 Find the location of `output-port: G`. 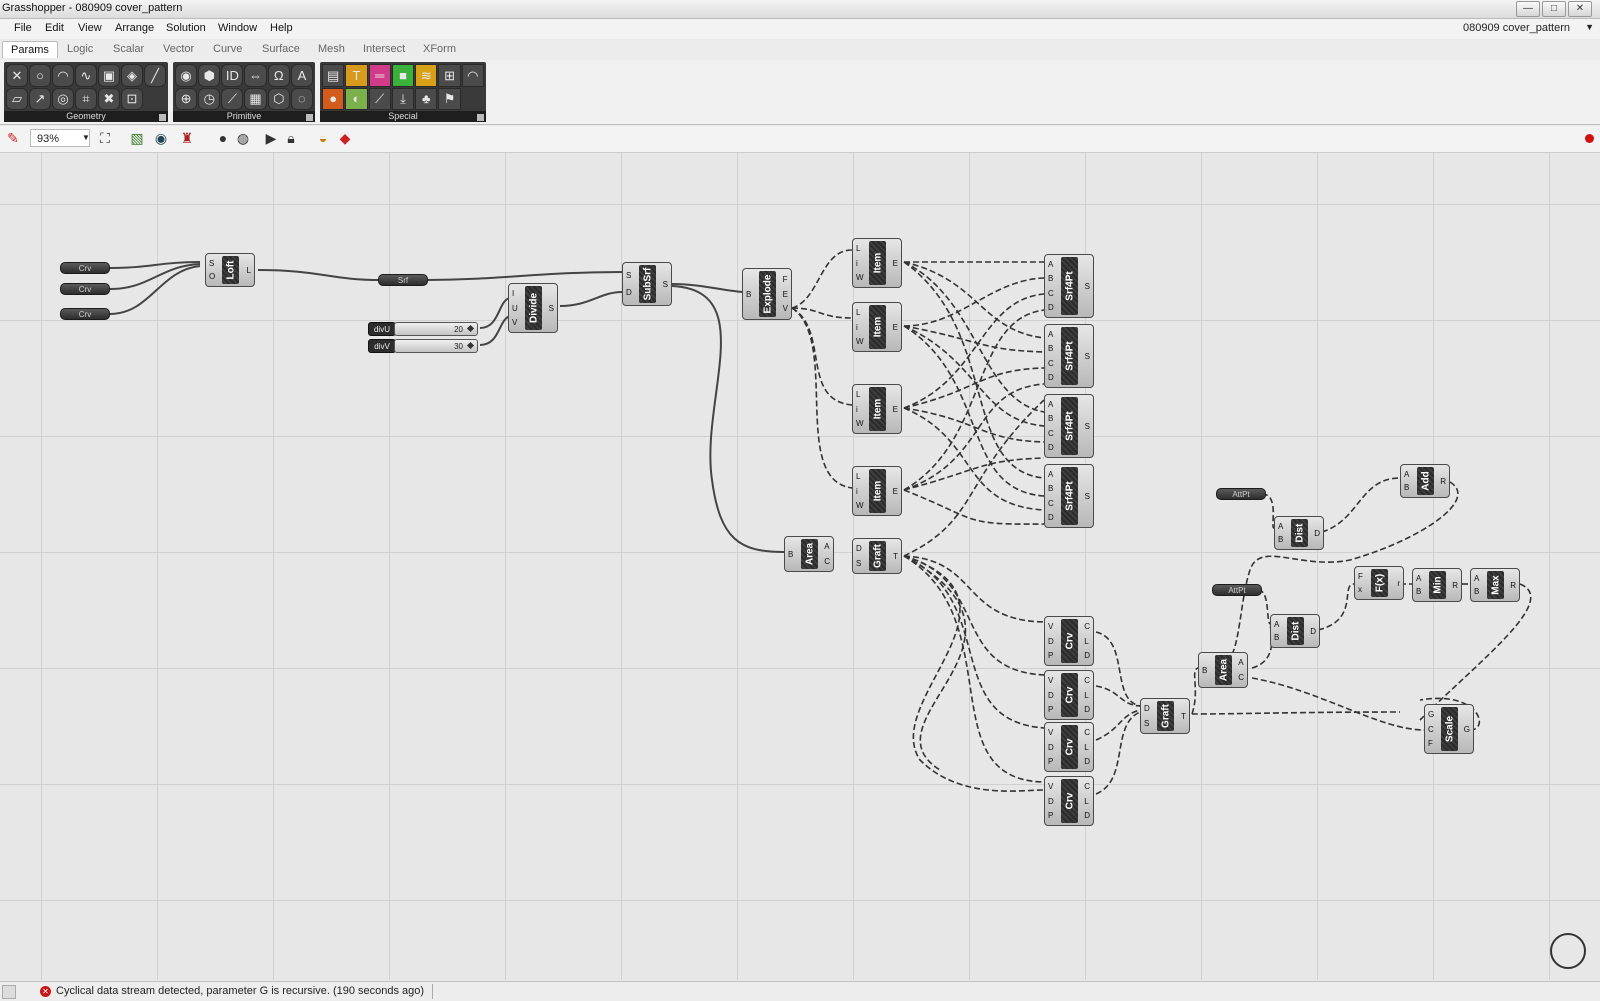

output-port: G is located at coordinates (1467, 729).